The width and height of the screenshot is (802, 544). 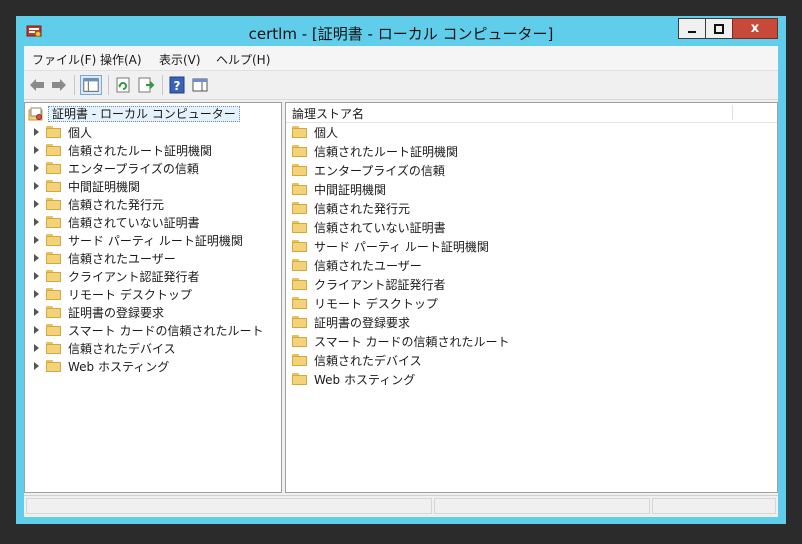 I want to click on list-item: 信頼されていない証明書, so click(x=369, y=227).